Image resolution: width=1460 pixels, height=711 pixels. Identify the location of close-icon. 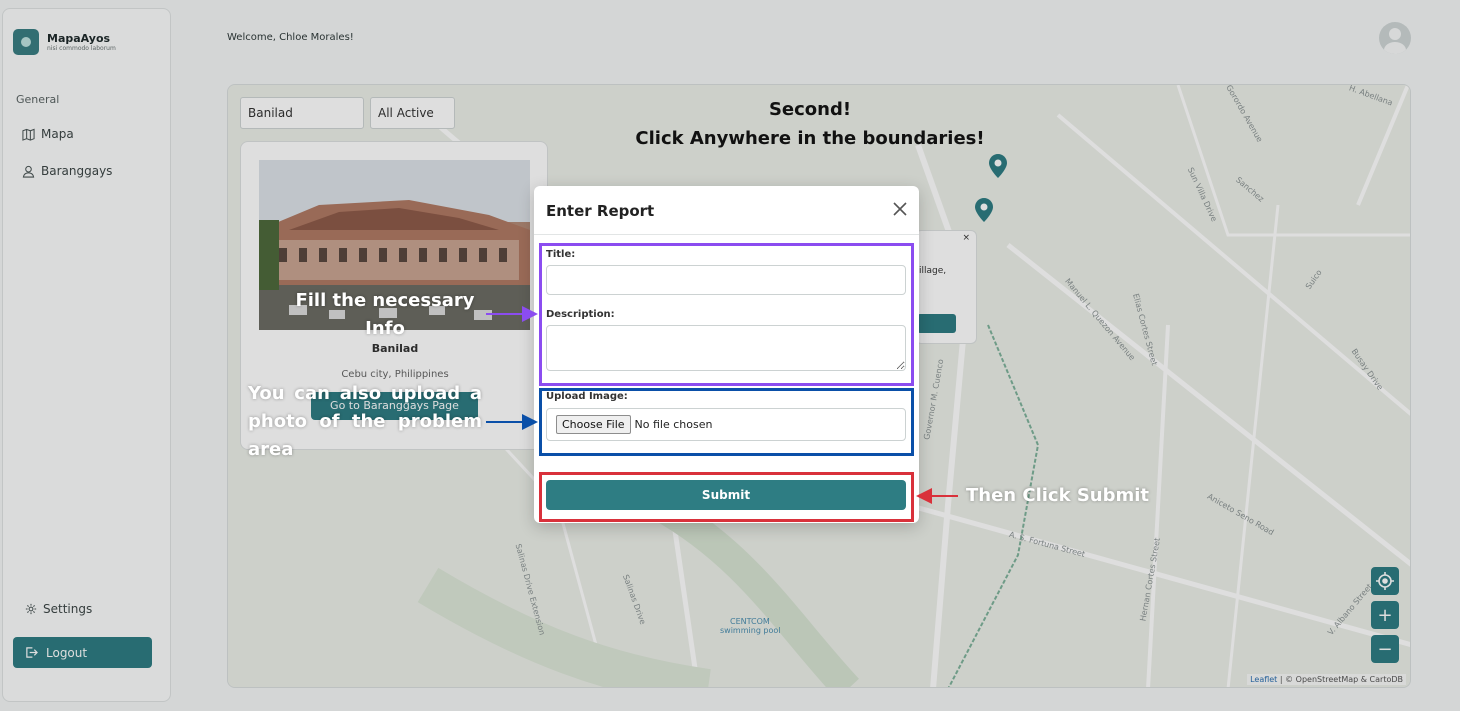
(900, 209).